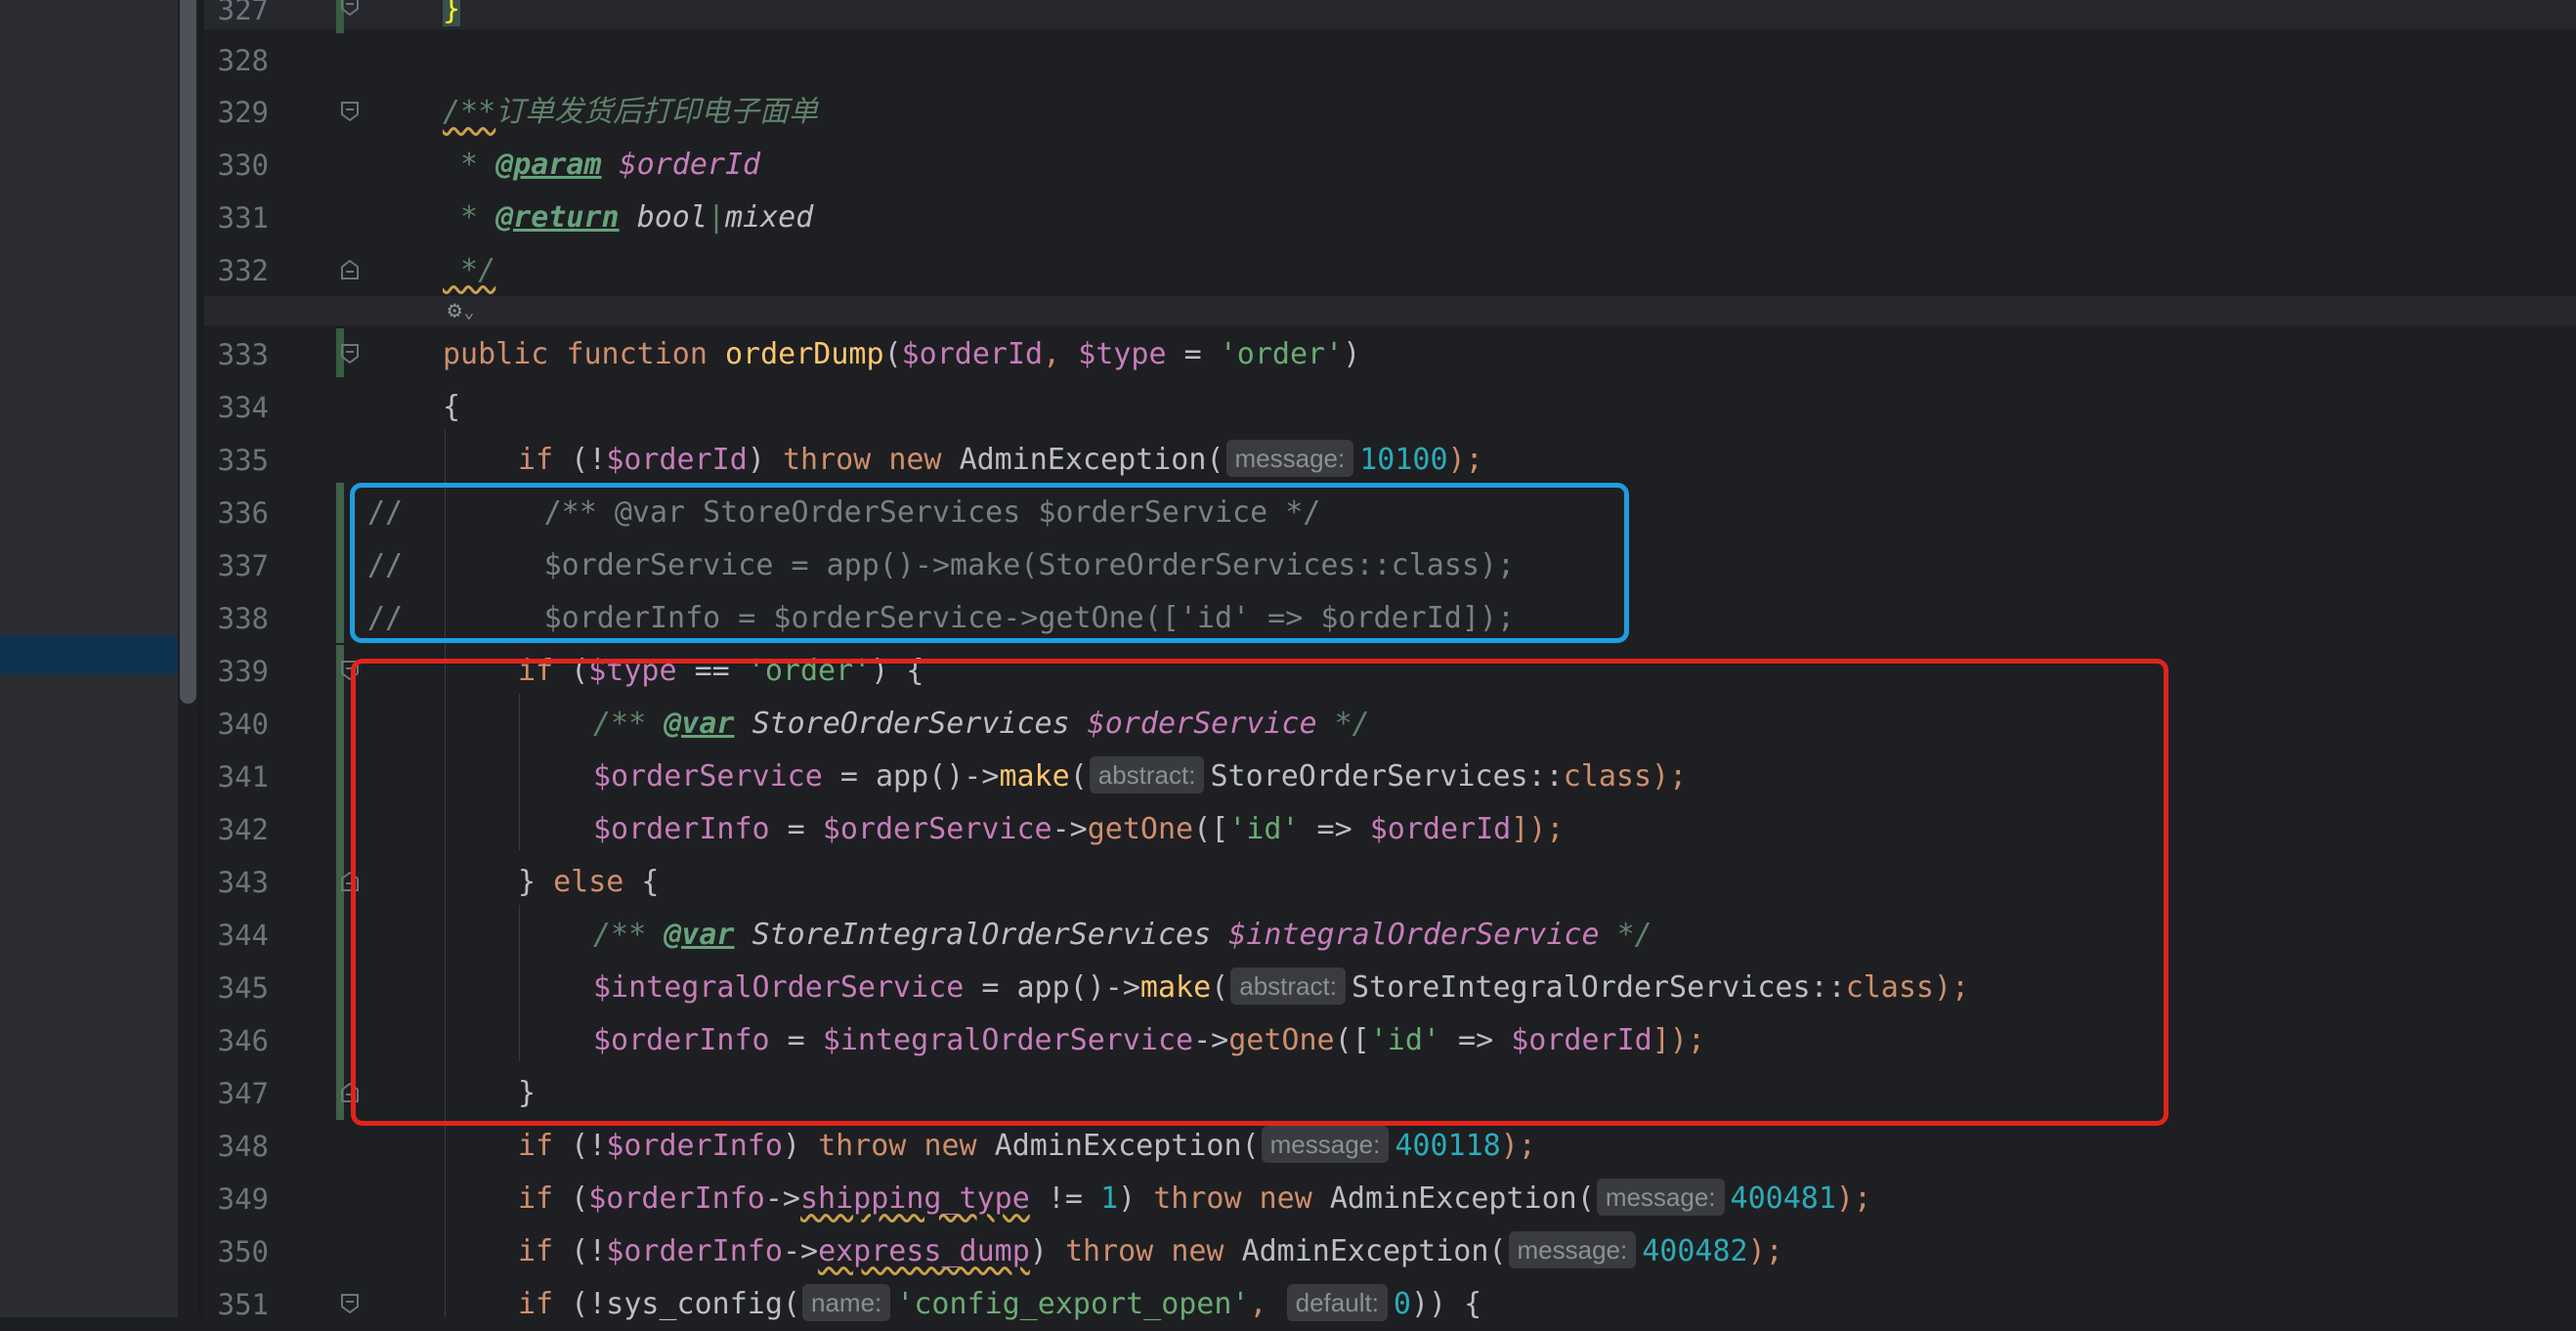 Image resolution: width=2576 pixels, height=1331 pixels. What do you see at coordinates (549, 165) in the screenshot?
I see `doc-tag: @param` at bounding box center [549, 165].